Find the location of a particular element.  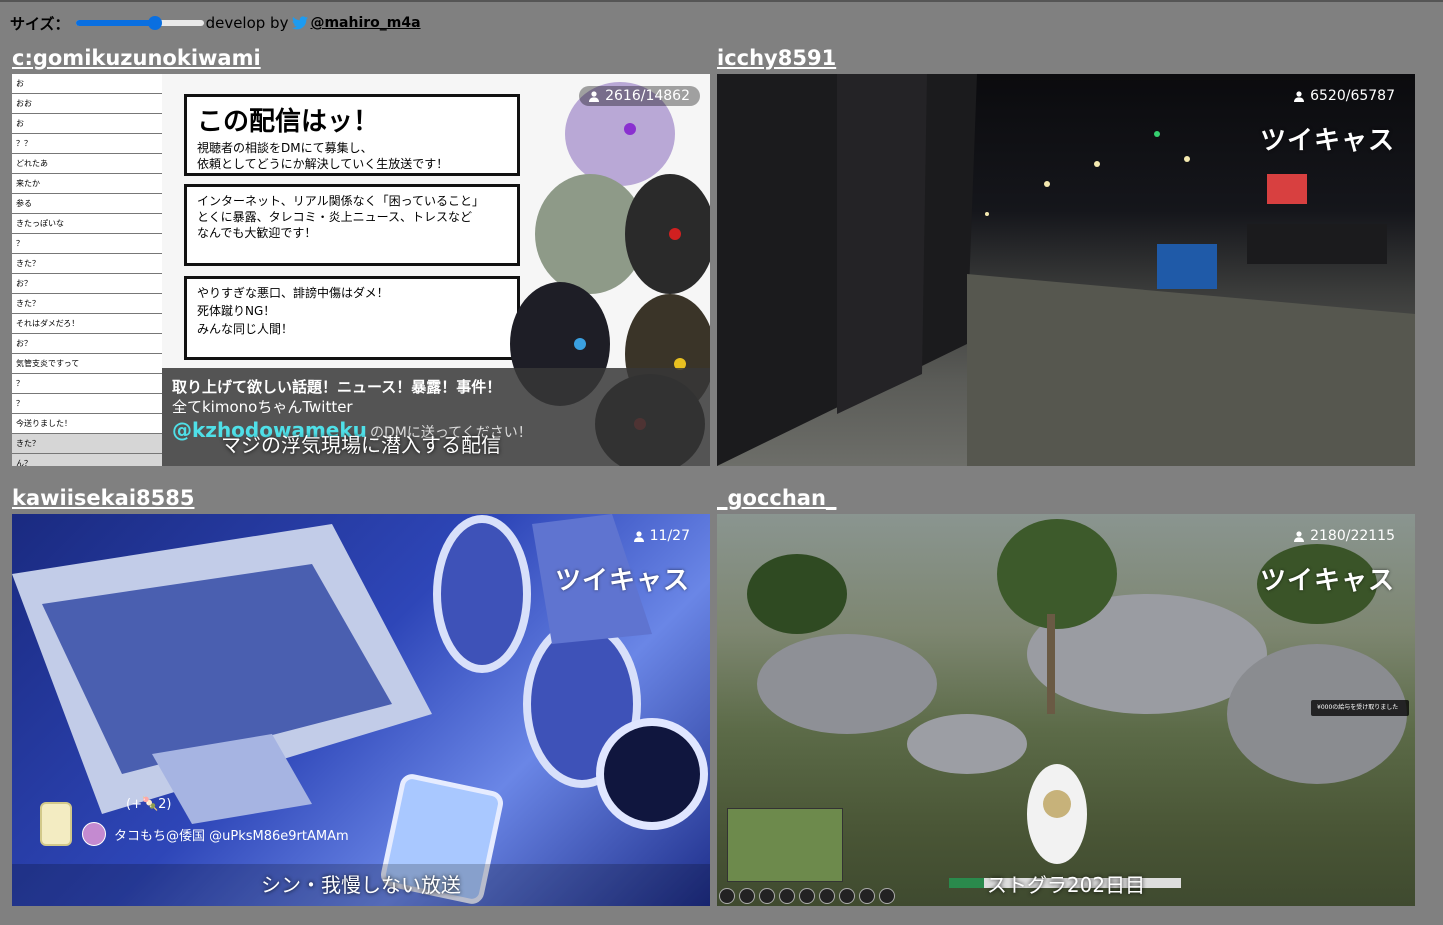

board-line: やりすぎな悪口、誹謗中傷はダメ！ is located at coordinates (293, 293).